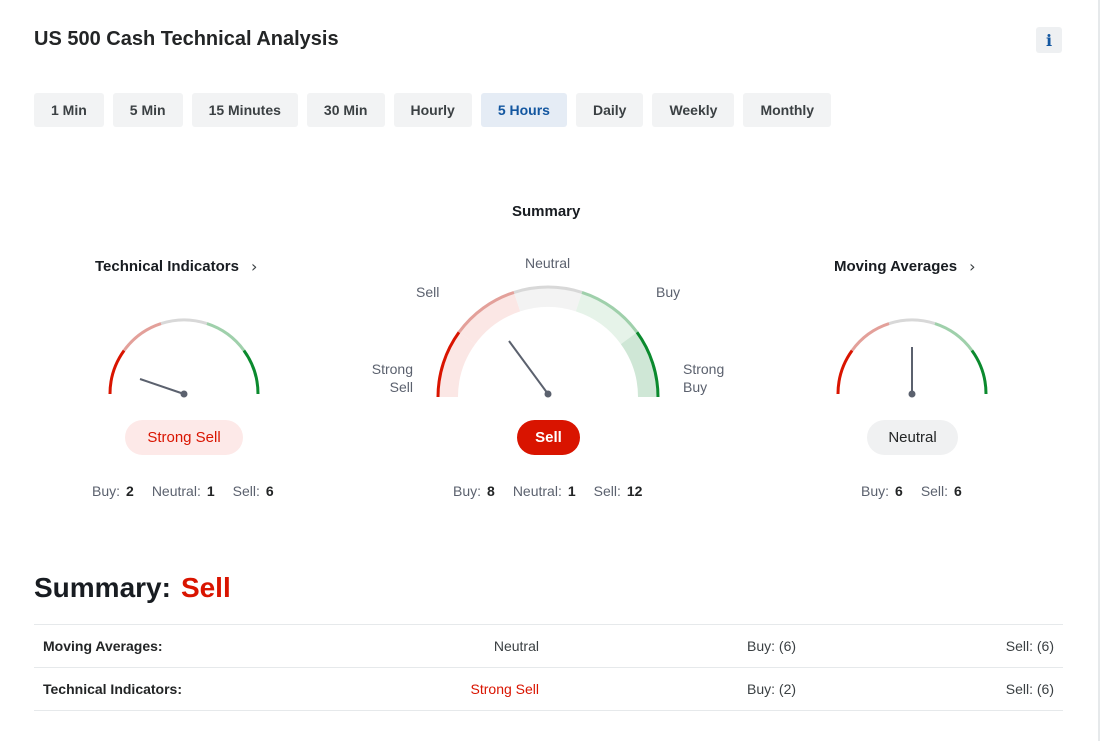 This screenshot has width=1100, height=741. Describe the element at coordinates (546, 211) in the screenshot. I see `summary-gauge-title: Summary` at that location.